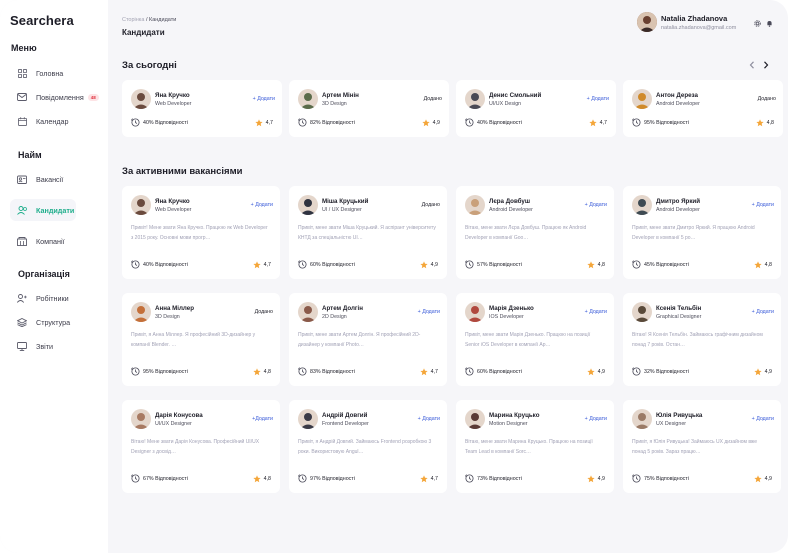 The image size is (788, 553). I want to click on sidebar-item-messages: Повідомлення 48, so click(56, 97).